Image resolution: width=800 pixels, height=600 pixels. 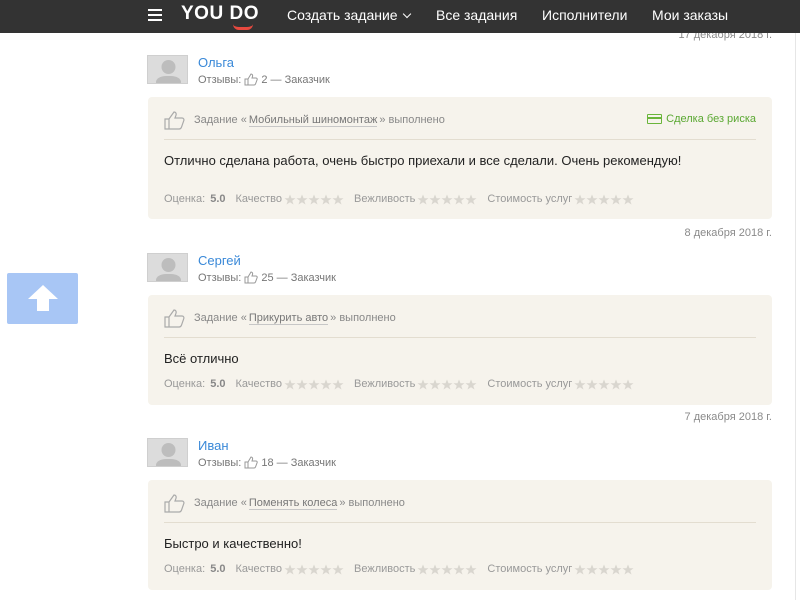 What do you see at coordinates (293, 503) in the screenshot?
I see `task-link: Поменять колеса` at bounding box center [293, 503].